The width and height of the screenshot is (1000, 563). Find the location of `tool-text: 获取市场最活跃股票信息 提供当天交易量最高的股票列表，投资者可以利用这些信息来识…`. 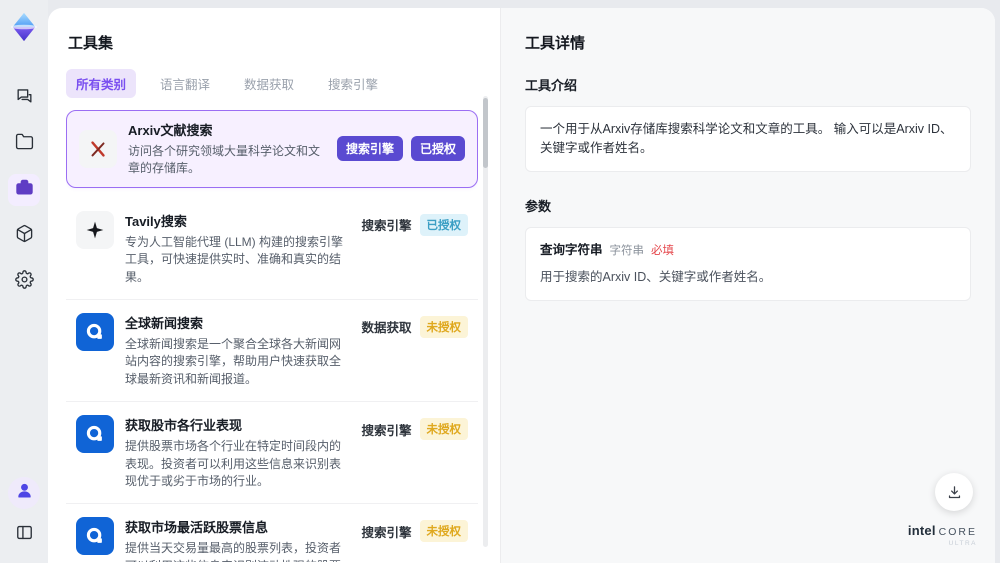

tool-text: 获取市场最活跃股票信息 提供当天交易量最高的股票列表，投资者可以利用这些信息来识… is located at coordinates (236, 539).